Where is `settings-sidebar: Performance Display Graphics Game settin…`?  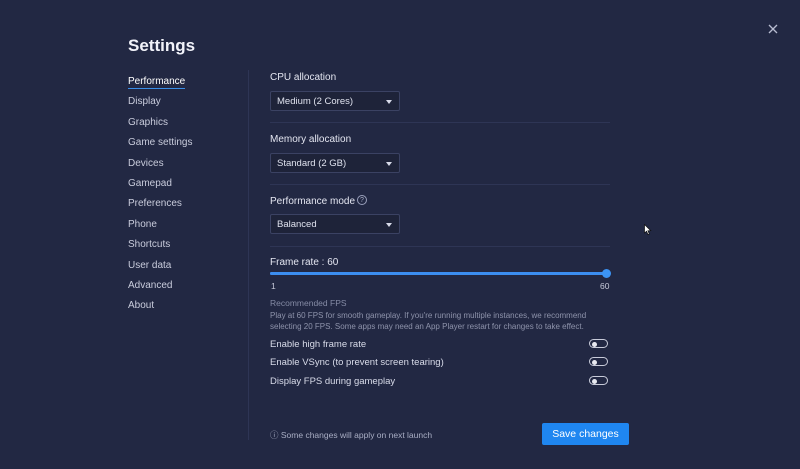 settings-sidebar: Performance Display Graphics Game settin… is located at coordinates (185, 194).